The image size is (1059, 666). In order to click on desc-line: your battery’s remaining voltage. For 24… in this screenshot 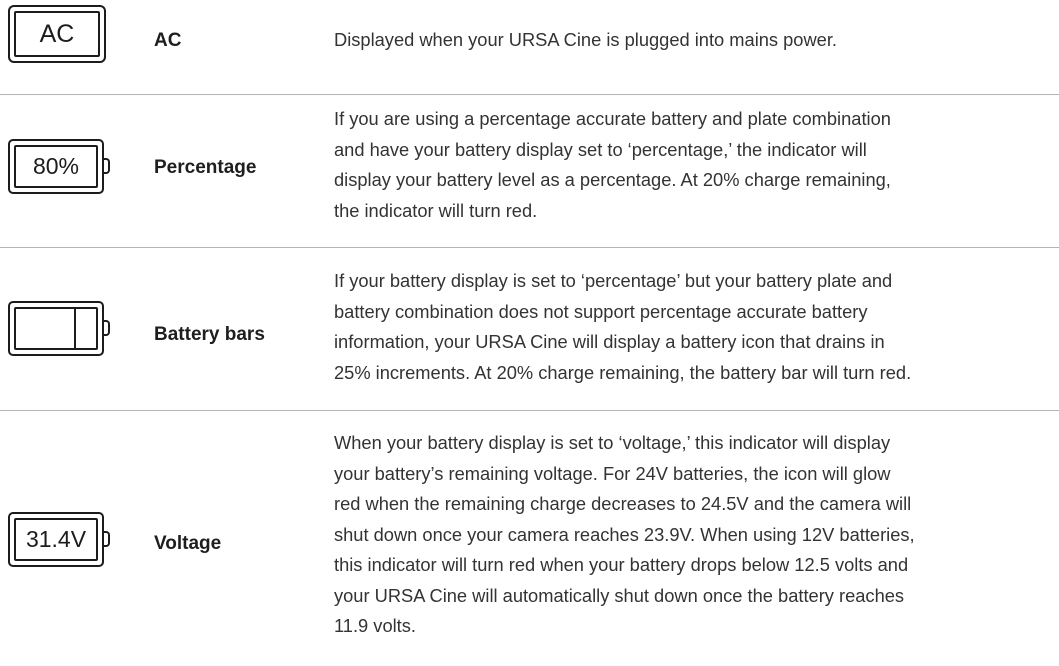, I will do `click(612, 473)`.